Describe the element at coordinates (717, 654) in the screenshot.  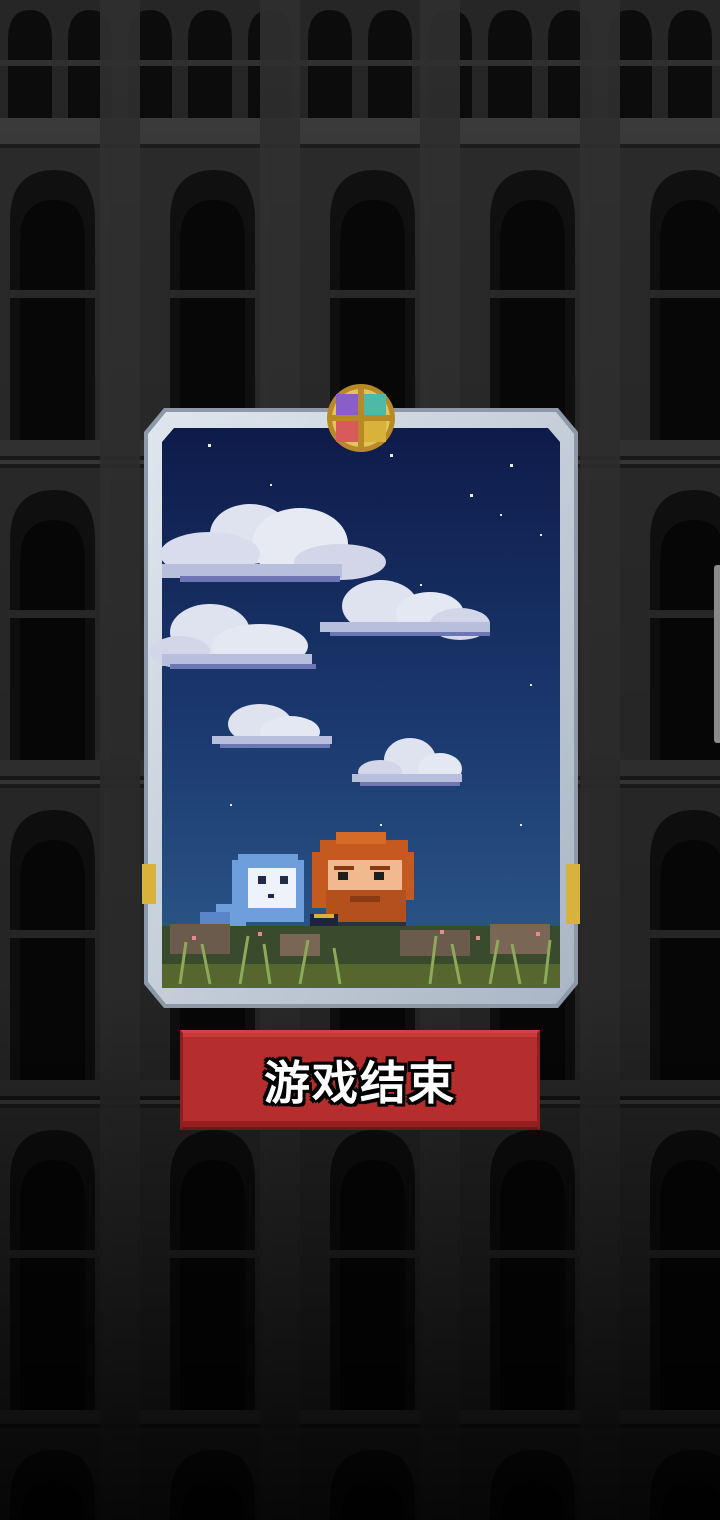
I see `scroll-handle` at that location.